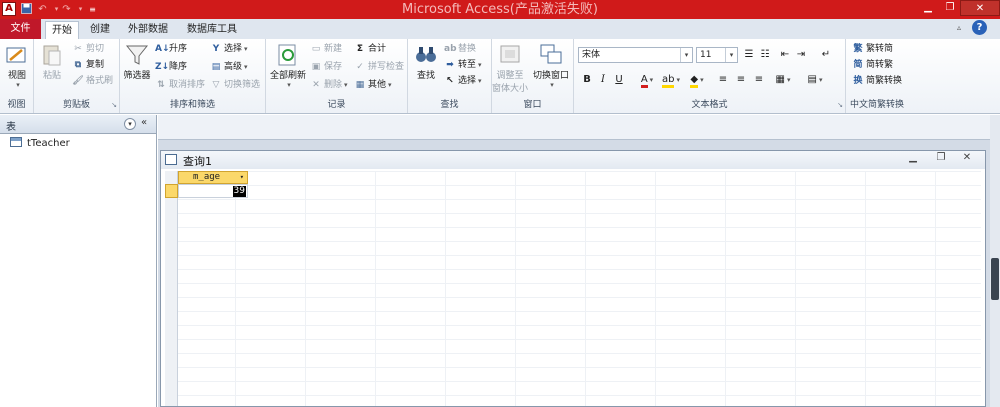 This screenshot has width=1000, height=407. Describe the element at coordinates (328, 85) in the screenshot. I see `delete-record-button: ✕ 删除 ▾` at that location.